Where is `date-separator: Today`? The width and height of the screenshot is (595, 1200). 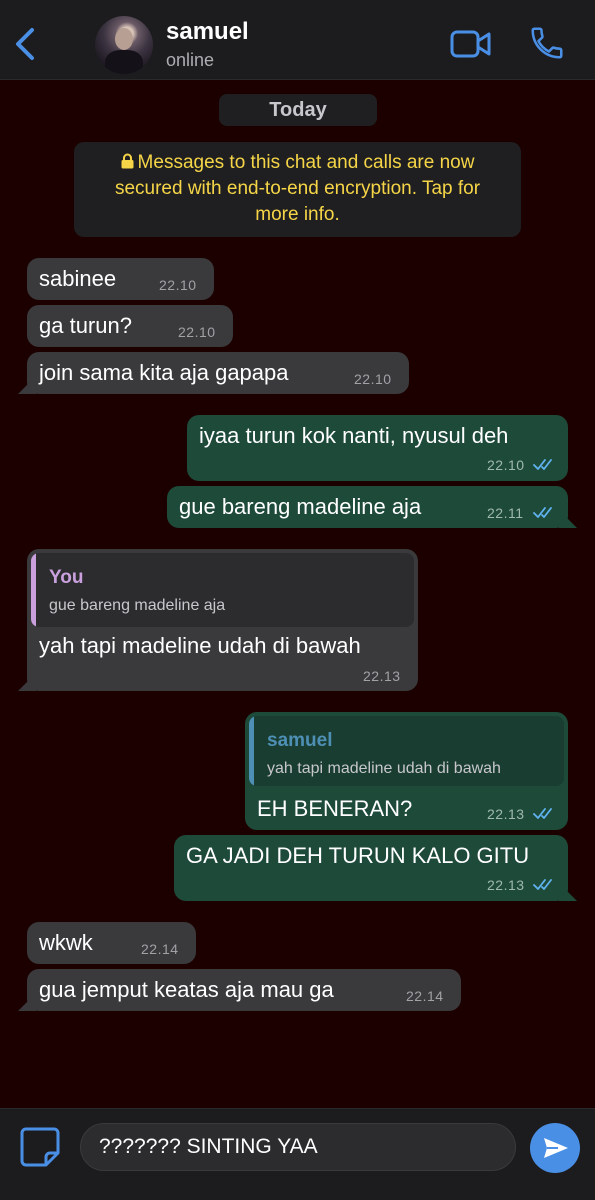
date-separator: Today is located at coordinates (298, 110).